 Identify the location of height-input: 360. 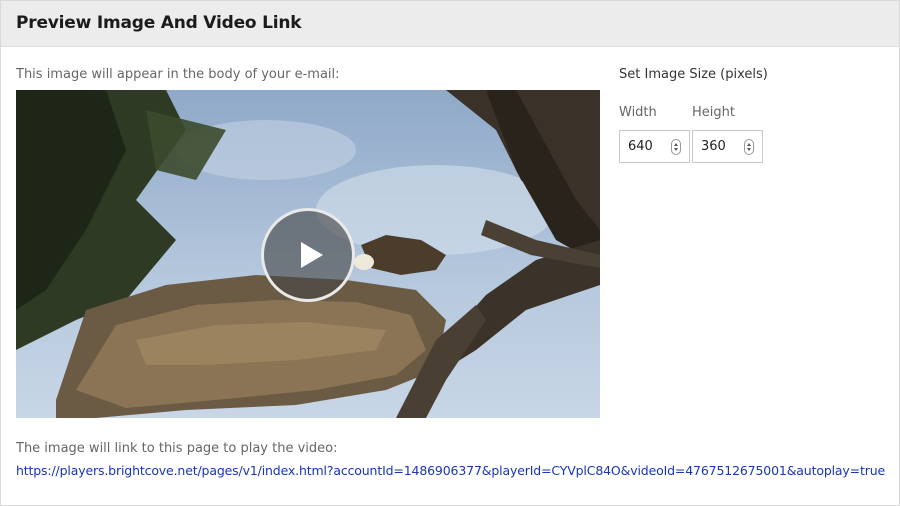
(727, 146).